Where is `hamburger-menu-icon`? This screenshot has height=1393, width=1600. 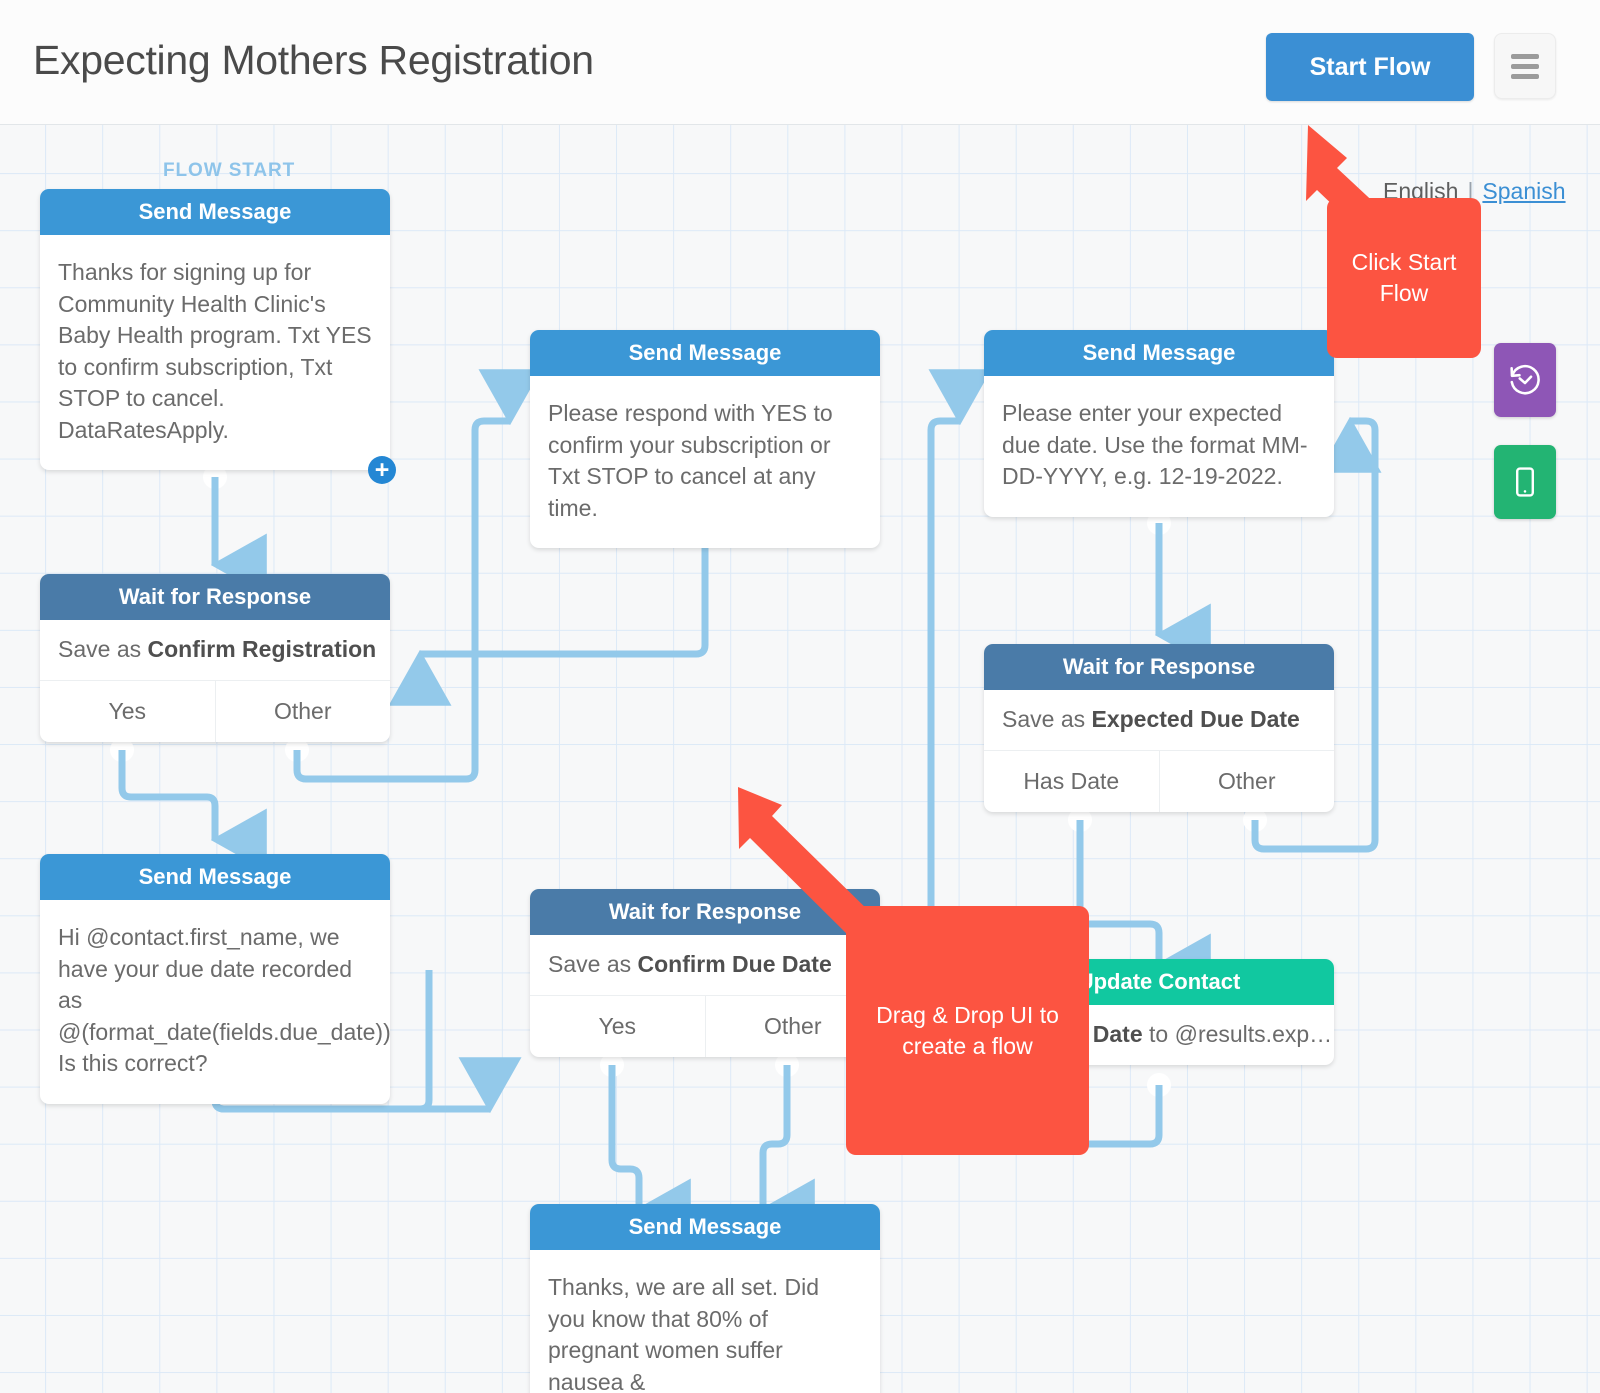 hamburger-menu-icon is located at coordinates (1525, 66).